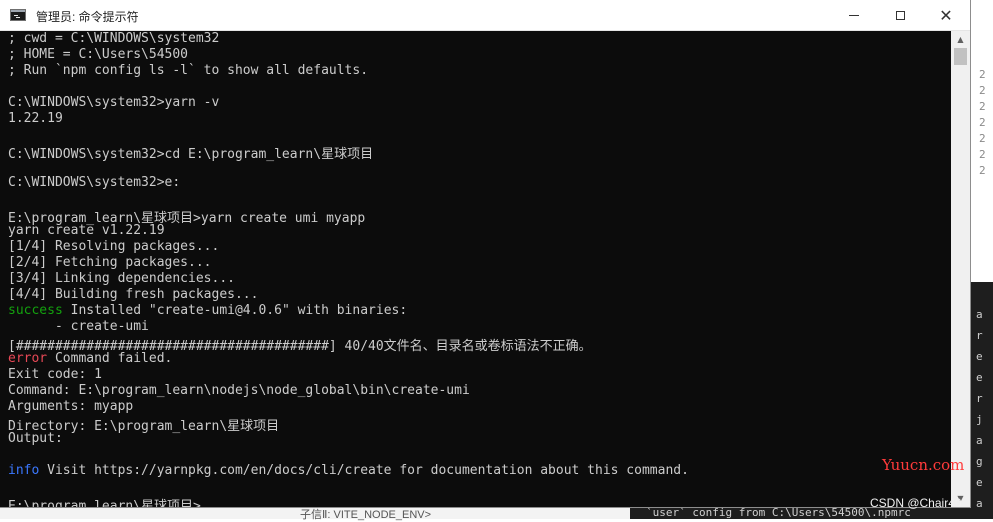  What do you see at coordinates (114, 38) in the screenshot?
I see `console-line: ; cwd = C:\WINDOWS\system32` at bounding box center [114, 38].